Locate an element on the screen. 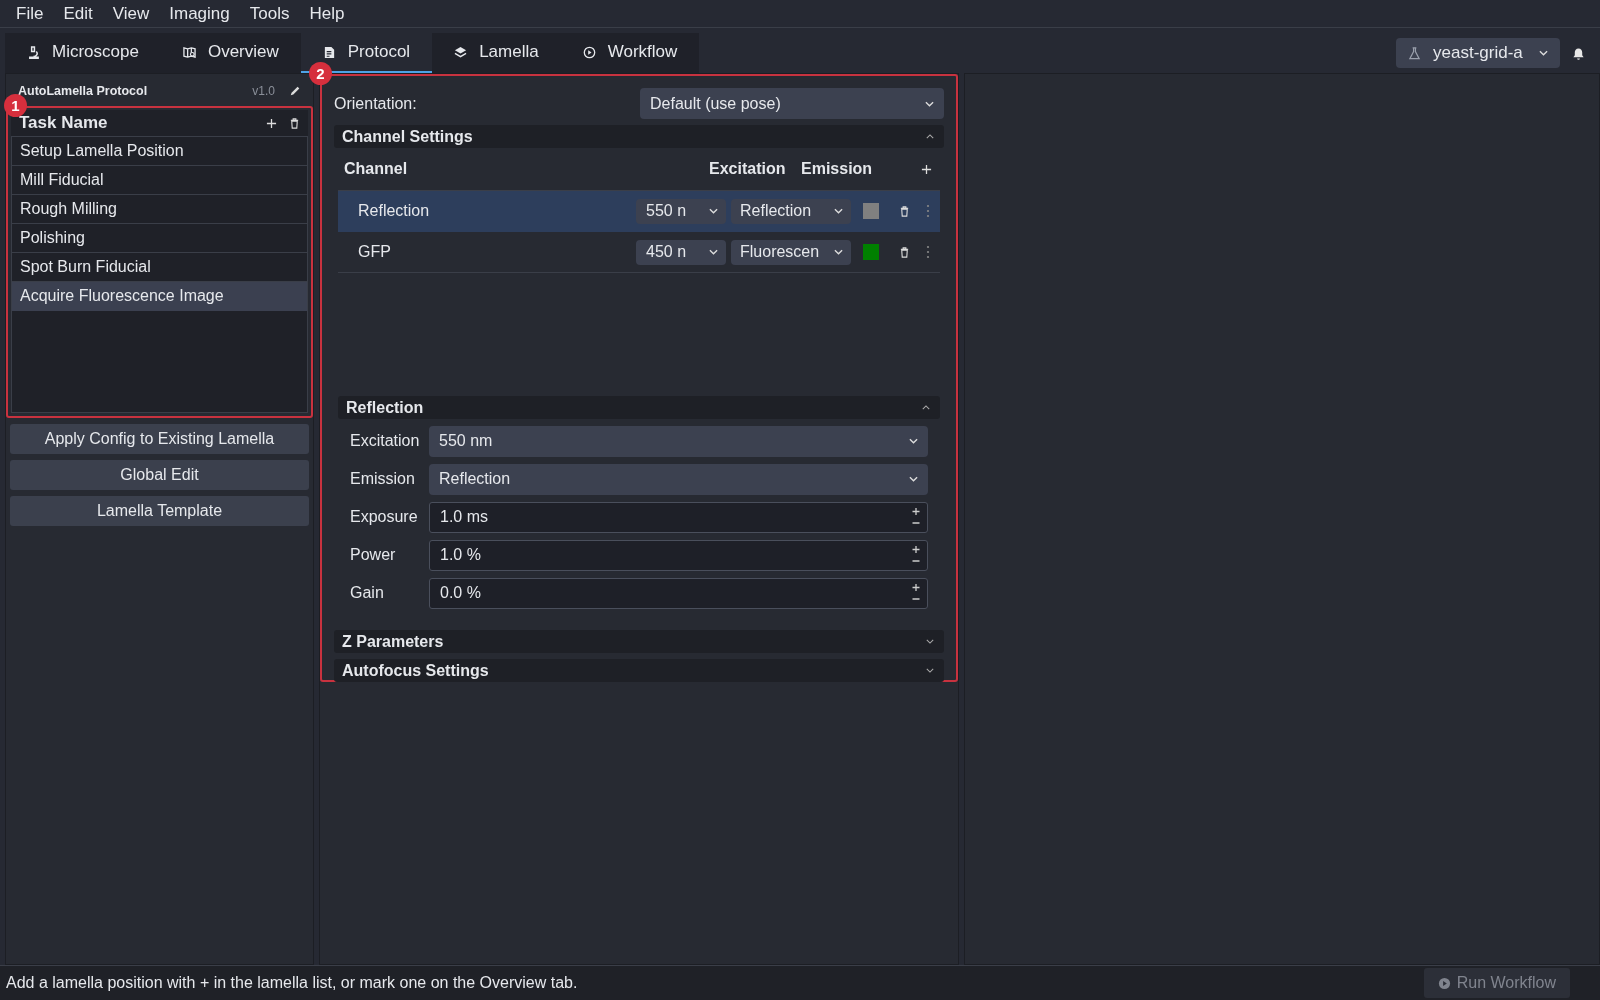 Image resolution: width=1600 pixels, height=1000 pixels. project-selector: yeast-grid-a is located at coordinates (1478, 53).